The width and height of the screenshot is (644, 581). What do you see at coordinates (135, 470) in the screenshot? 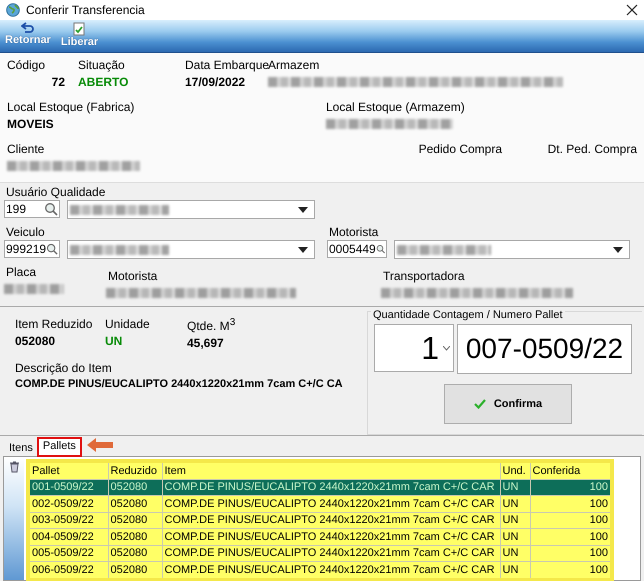
I see `column-header: Reduzido` at bounding box center [135, 470].